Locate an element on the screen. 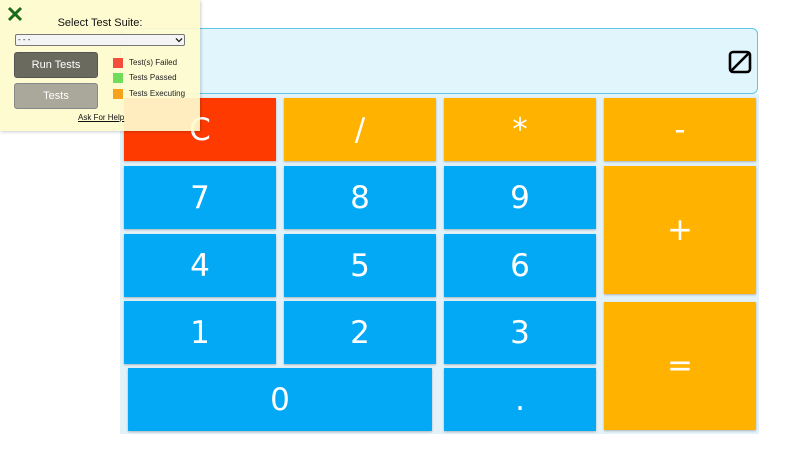 The height and width of the screenshot is (450, 800). digit-9-button: 9 is located at coordinates (520, 197).